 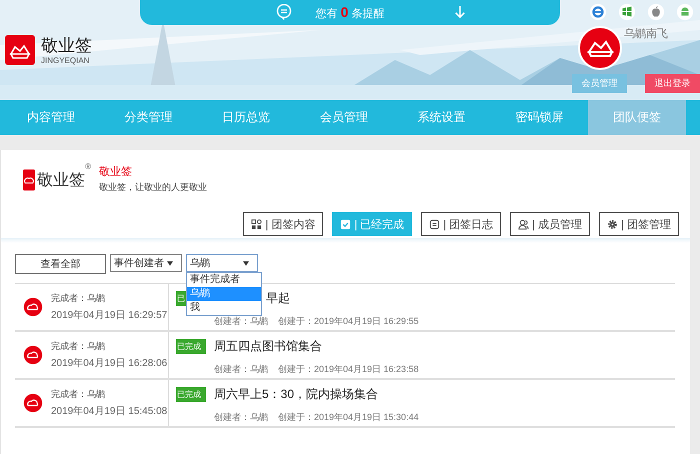 What do you see at coordinates (539, 117) in the screenshot?
I see `nav-tab: 密码锁屏` at bounding box center [539, 117].